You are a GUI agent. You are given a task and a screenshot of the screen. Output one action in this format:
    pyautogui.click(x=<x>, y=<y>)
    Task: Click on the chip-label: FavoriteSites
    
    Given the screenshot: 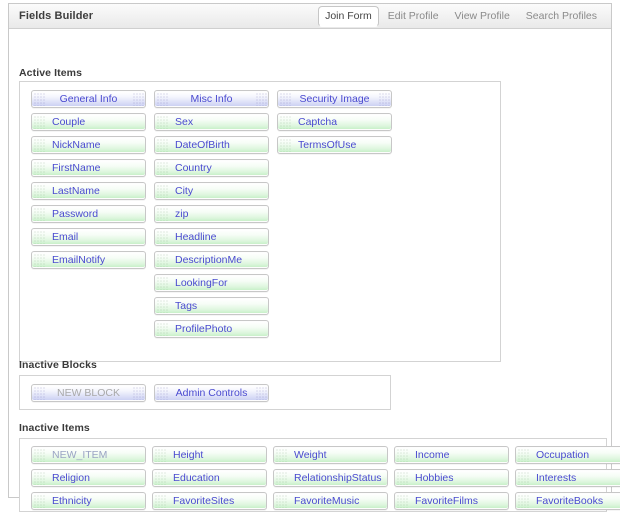 What is the action you would take?
    pyautogui.click(x=204, y=501)
    